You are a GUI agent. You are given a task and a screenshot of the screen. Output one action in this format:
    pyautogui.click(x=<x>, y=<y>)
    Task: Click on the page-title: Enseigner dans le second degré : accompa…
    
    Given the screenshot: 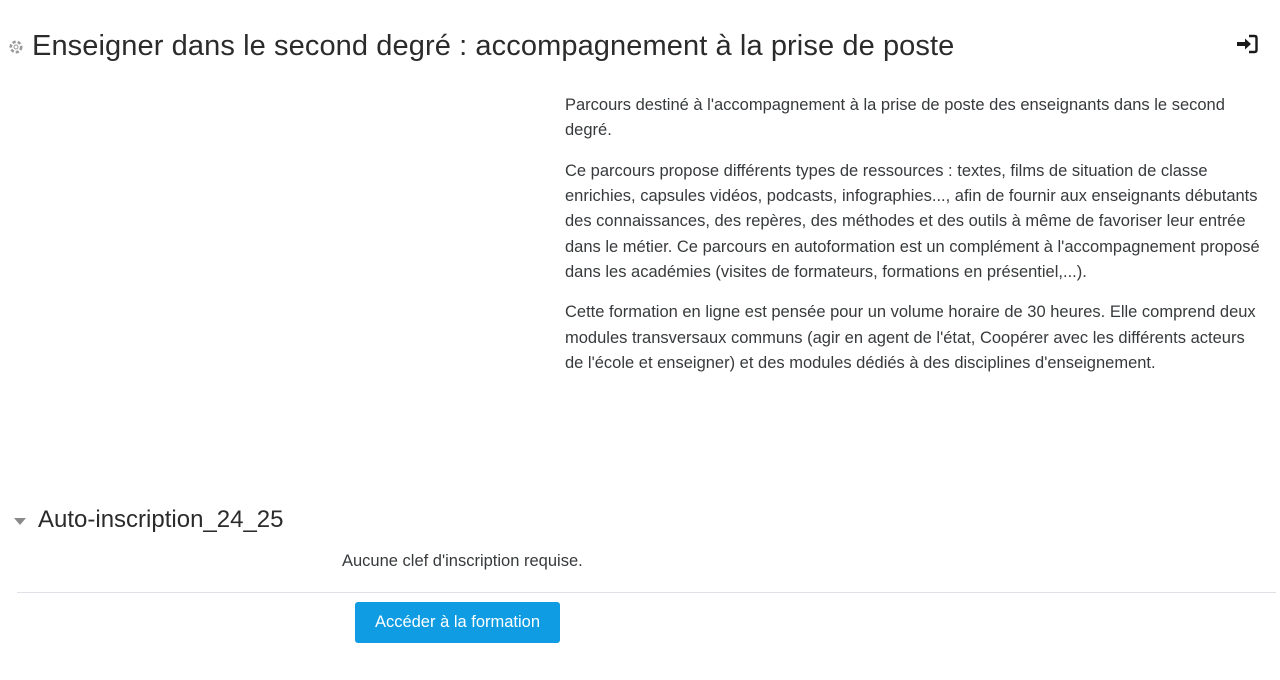 What is the action you would take?
    pyautogui.click(x=493, y=46)
    